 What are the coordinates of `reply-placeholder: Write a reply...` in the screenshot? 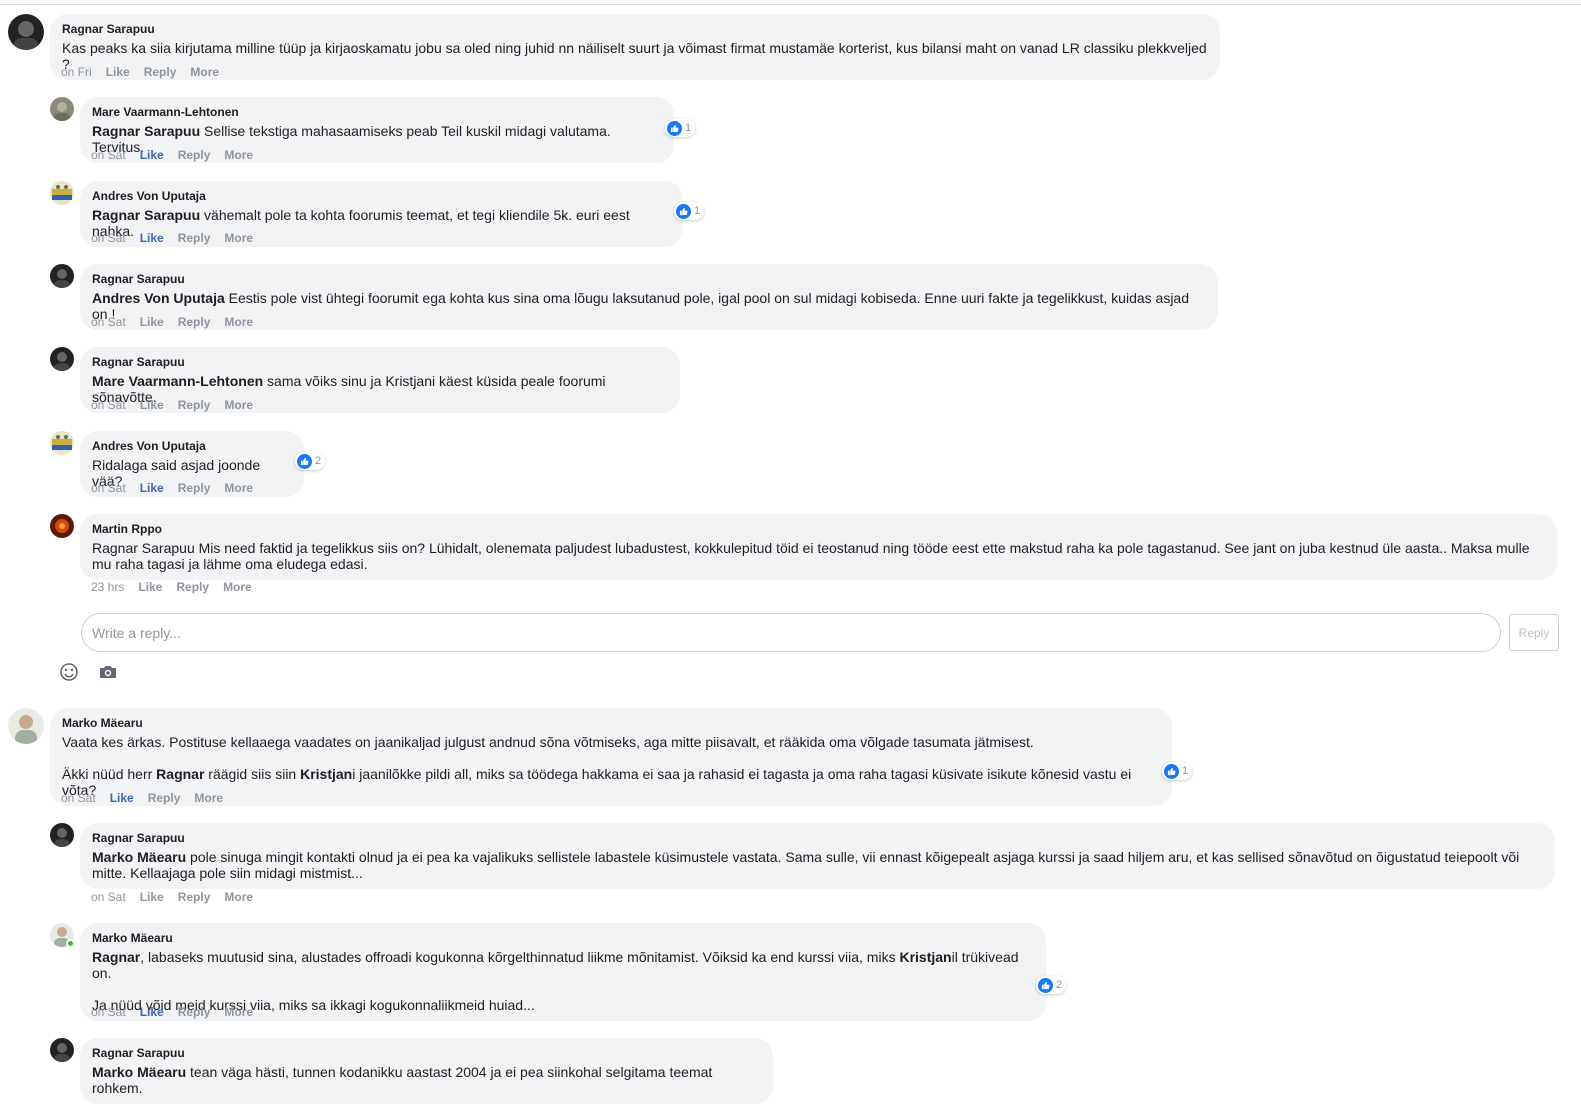 It's located at (136, 632).